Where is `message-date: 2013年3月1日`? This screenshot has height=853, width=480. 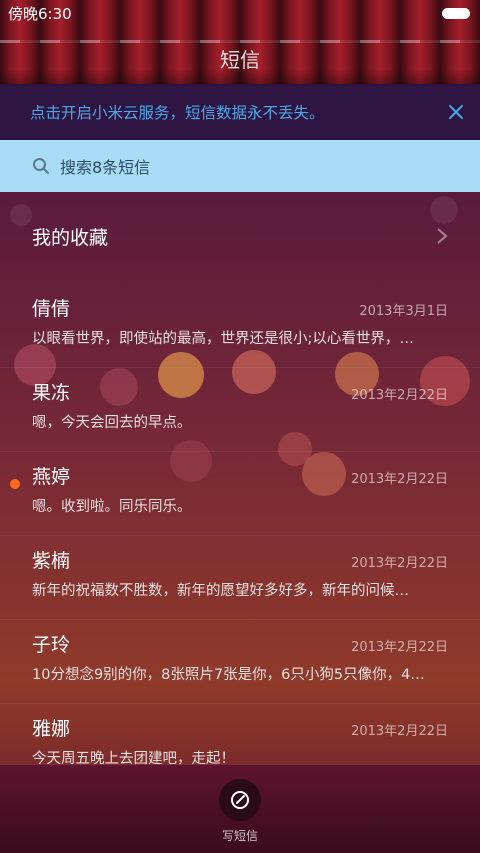
message-date: 2013年3月1日 is located at coordinates (403, 311).